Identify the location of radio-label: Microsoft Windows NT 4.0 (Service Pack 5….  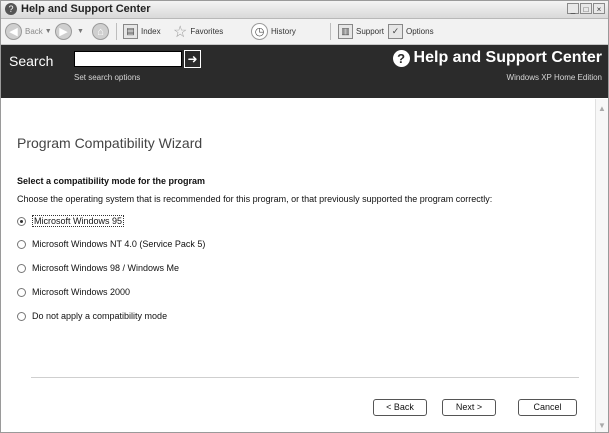
(119, 244).